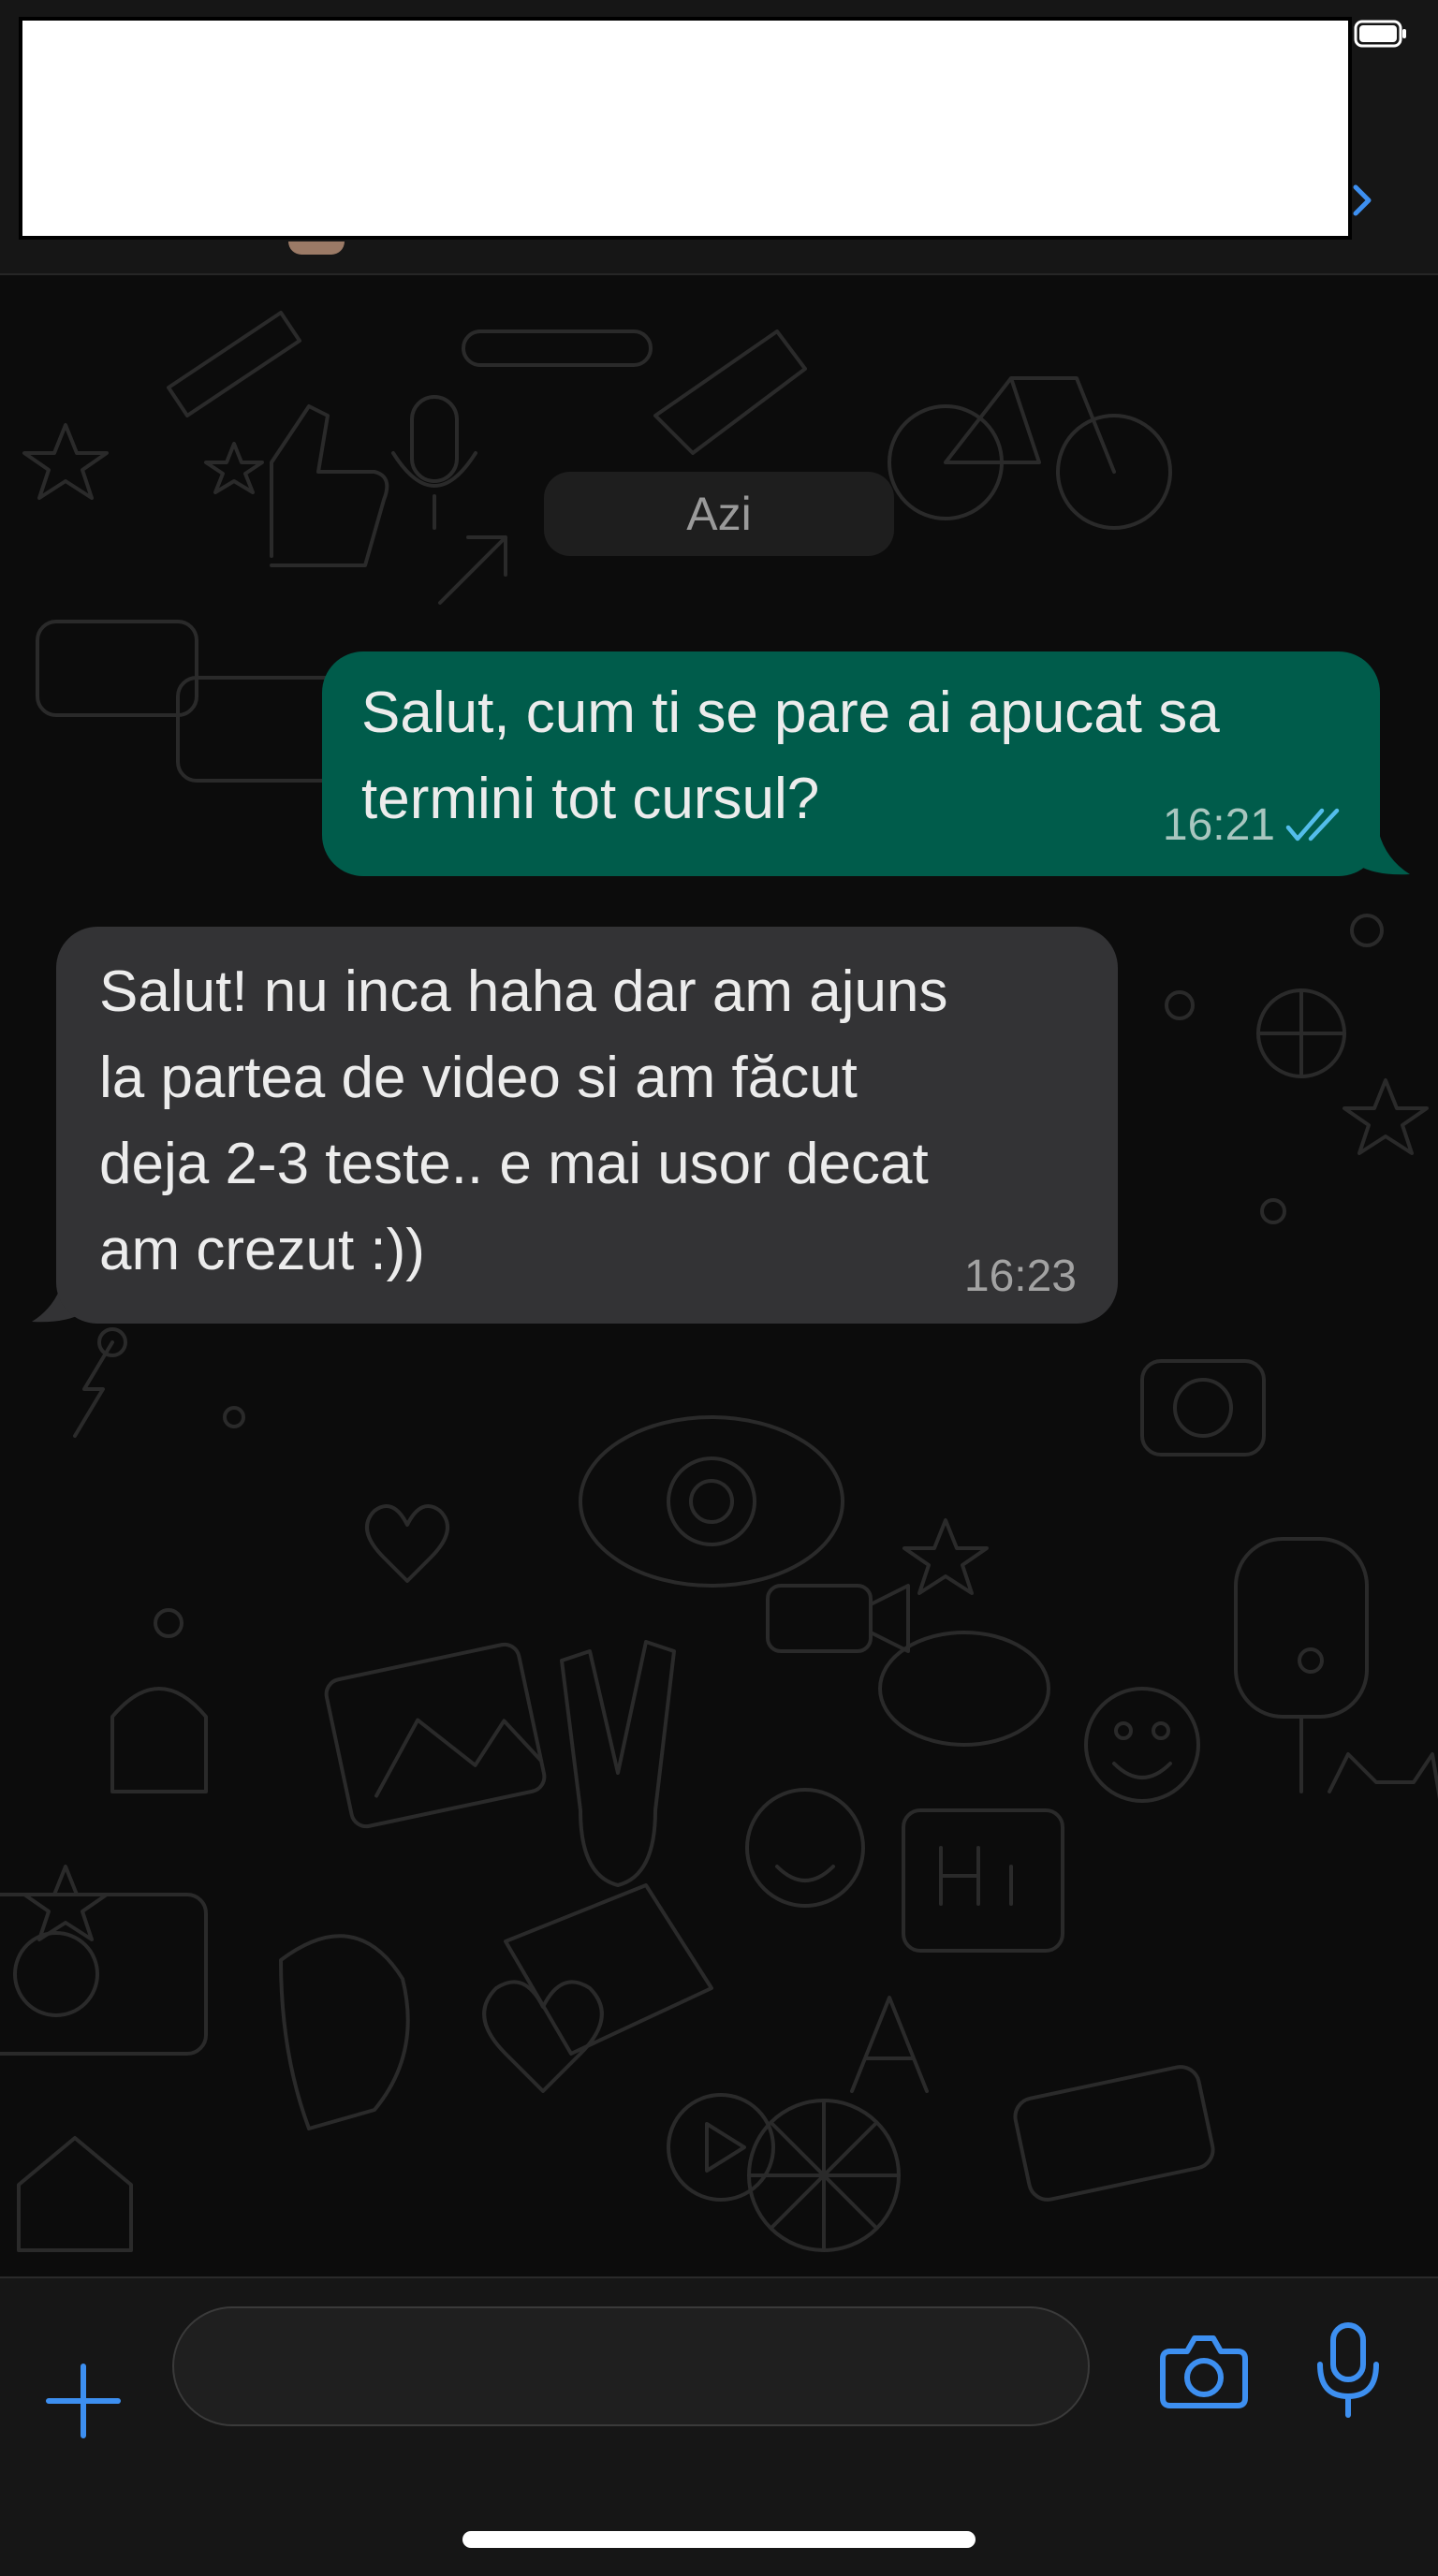  Describe the element at coordinates (1348, 2370) in the screenshot. I see `microphone-icon` at that location.